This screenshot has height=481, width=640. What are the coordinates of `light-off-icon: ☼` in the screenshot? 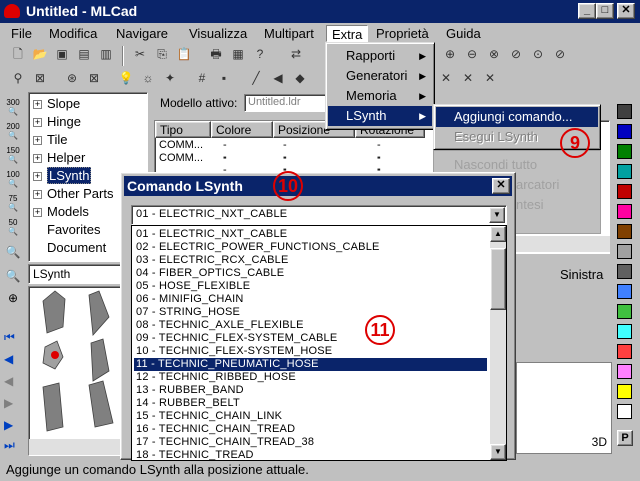 It's located at (148, 78).